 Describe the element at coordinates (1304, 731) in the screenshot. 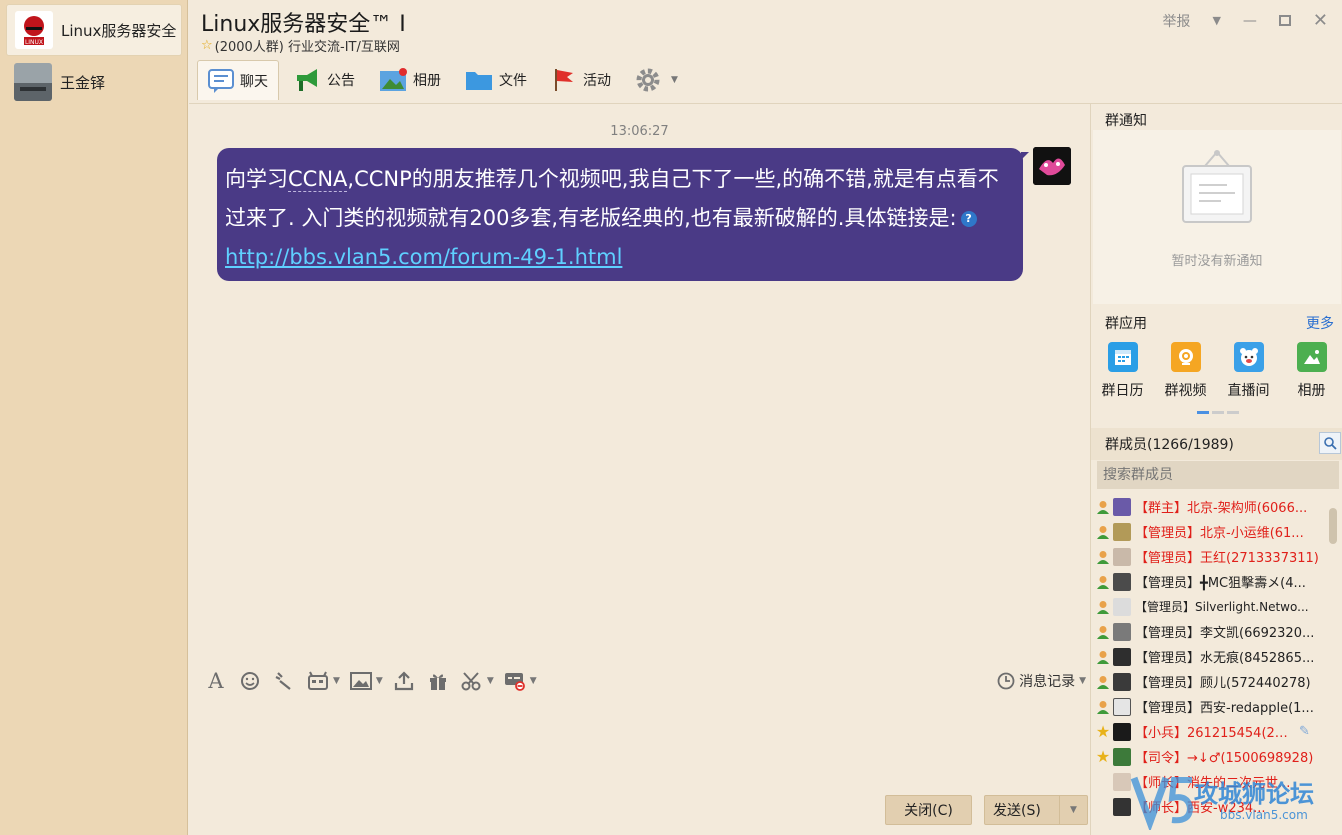

I see `edit-icon: ✎` at that location.